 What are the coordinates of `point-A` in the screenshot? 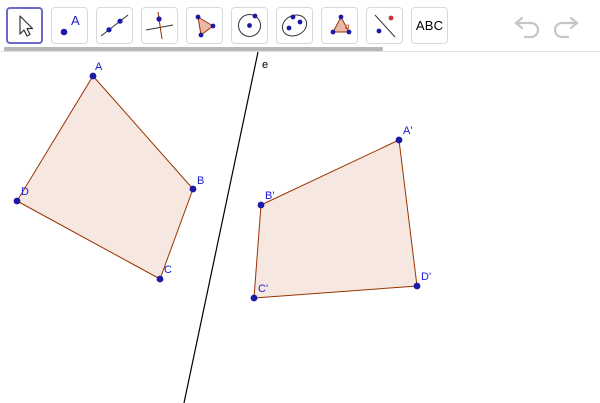 It's located at (93, 76).